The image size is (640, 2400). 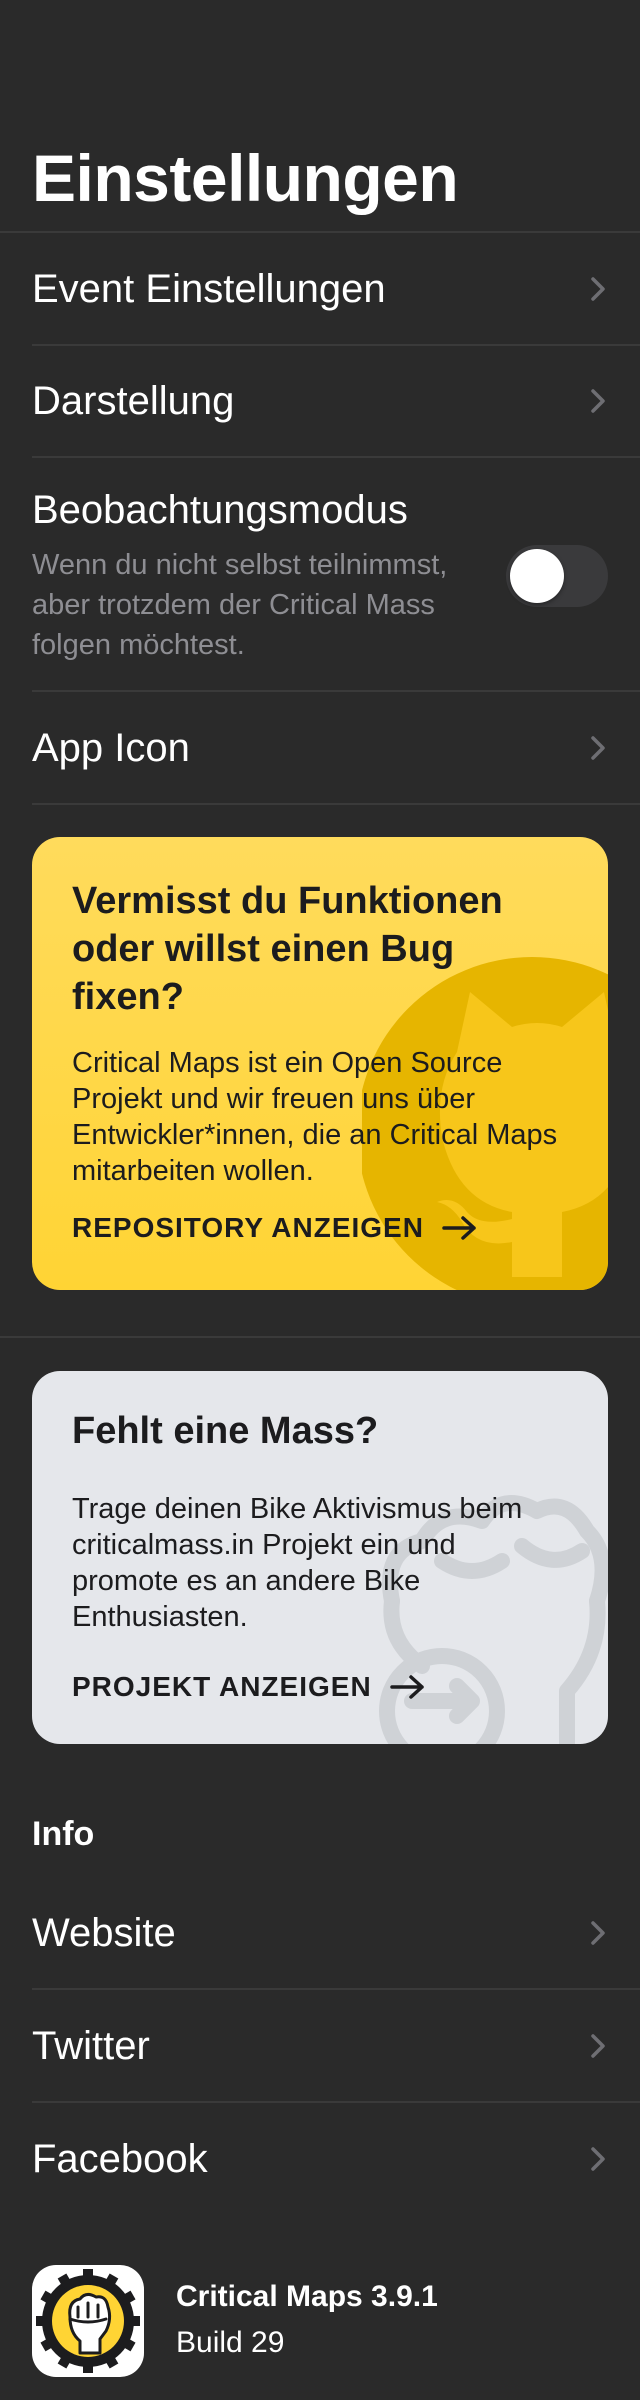 I want to click on observation-mode-toggle, so click(x=557, y=576).